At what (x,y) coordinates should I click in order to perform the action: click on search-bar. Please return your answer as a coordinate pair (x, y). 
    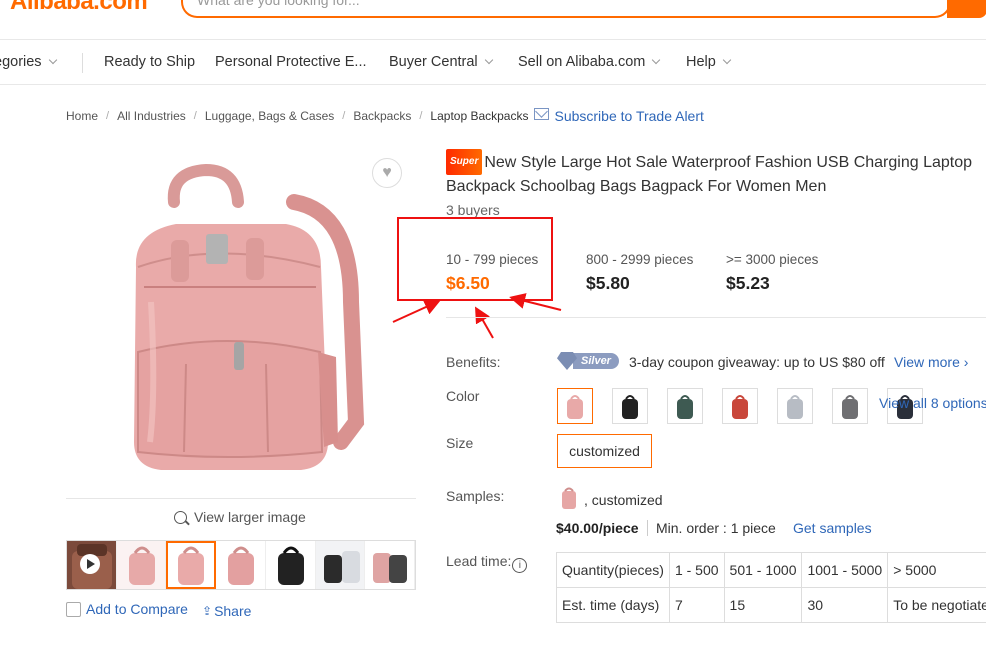
    Looking at the image, I should click on (566, 9).